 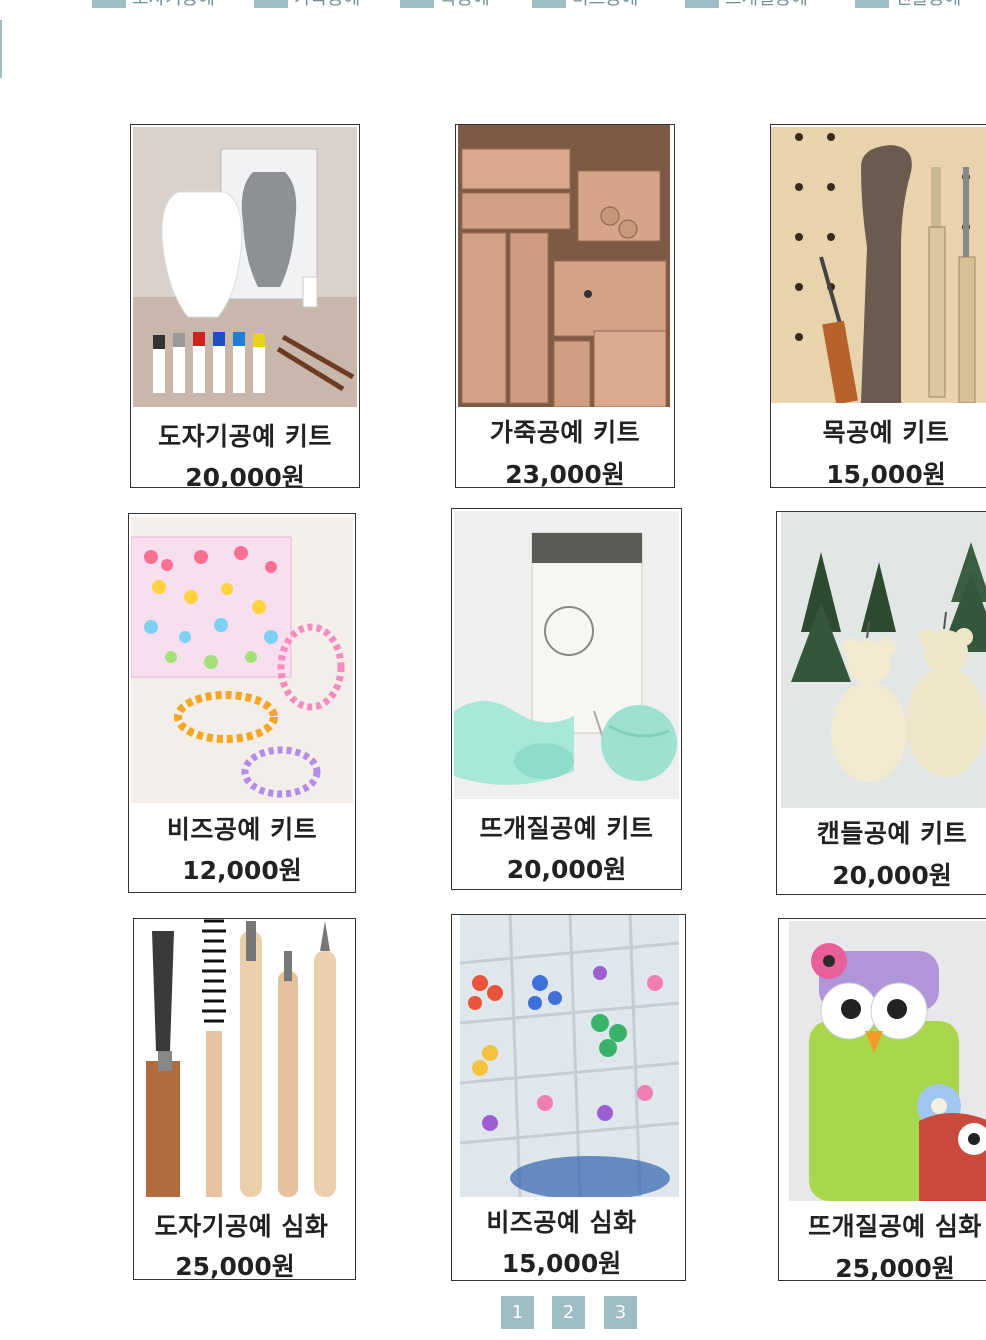 I want to click on page-1-button: 1, so click(x=517, y=1312).